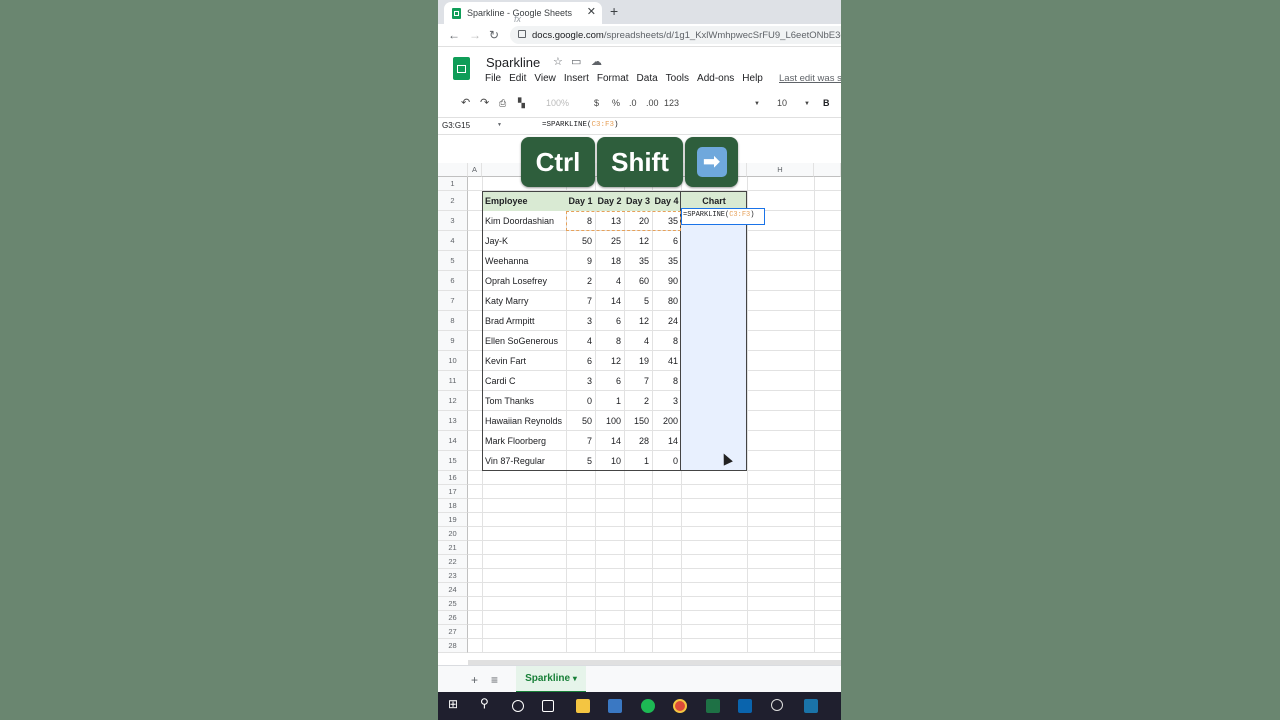  I want to click on select-all-corner, so click(453, 170).